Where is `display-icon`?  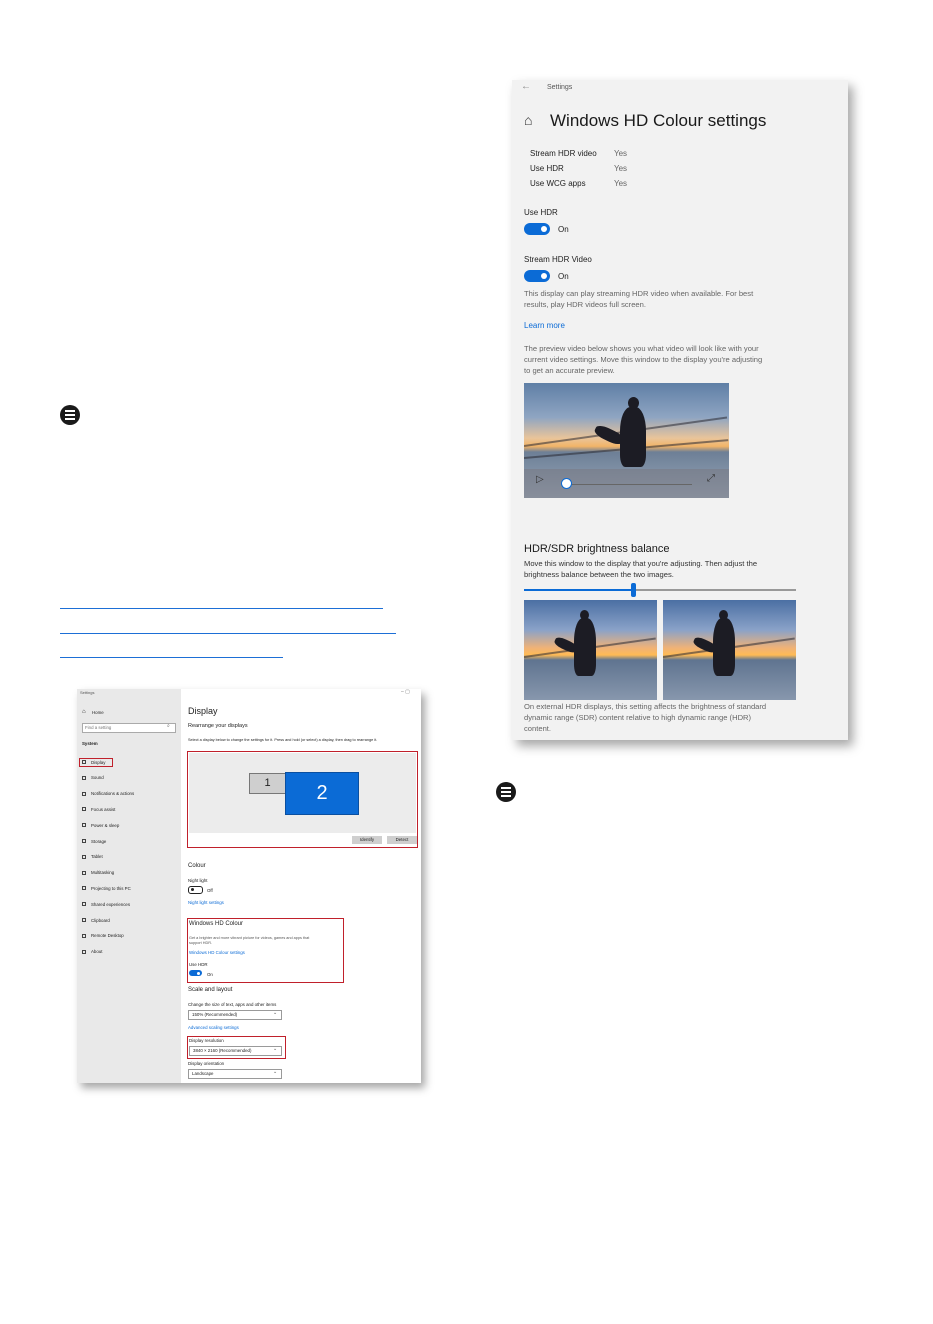
display-icon is located at coordinates (84, 762).